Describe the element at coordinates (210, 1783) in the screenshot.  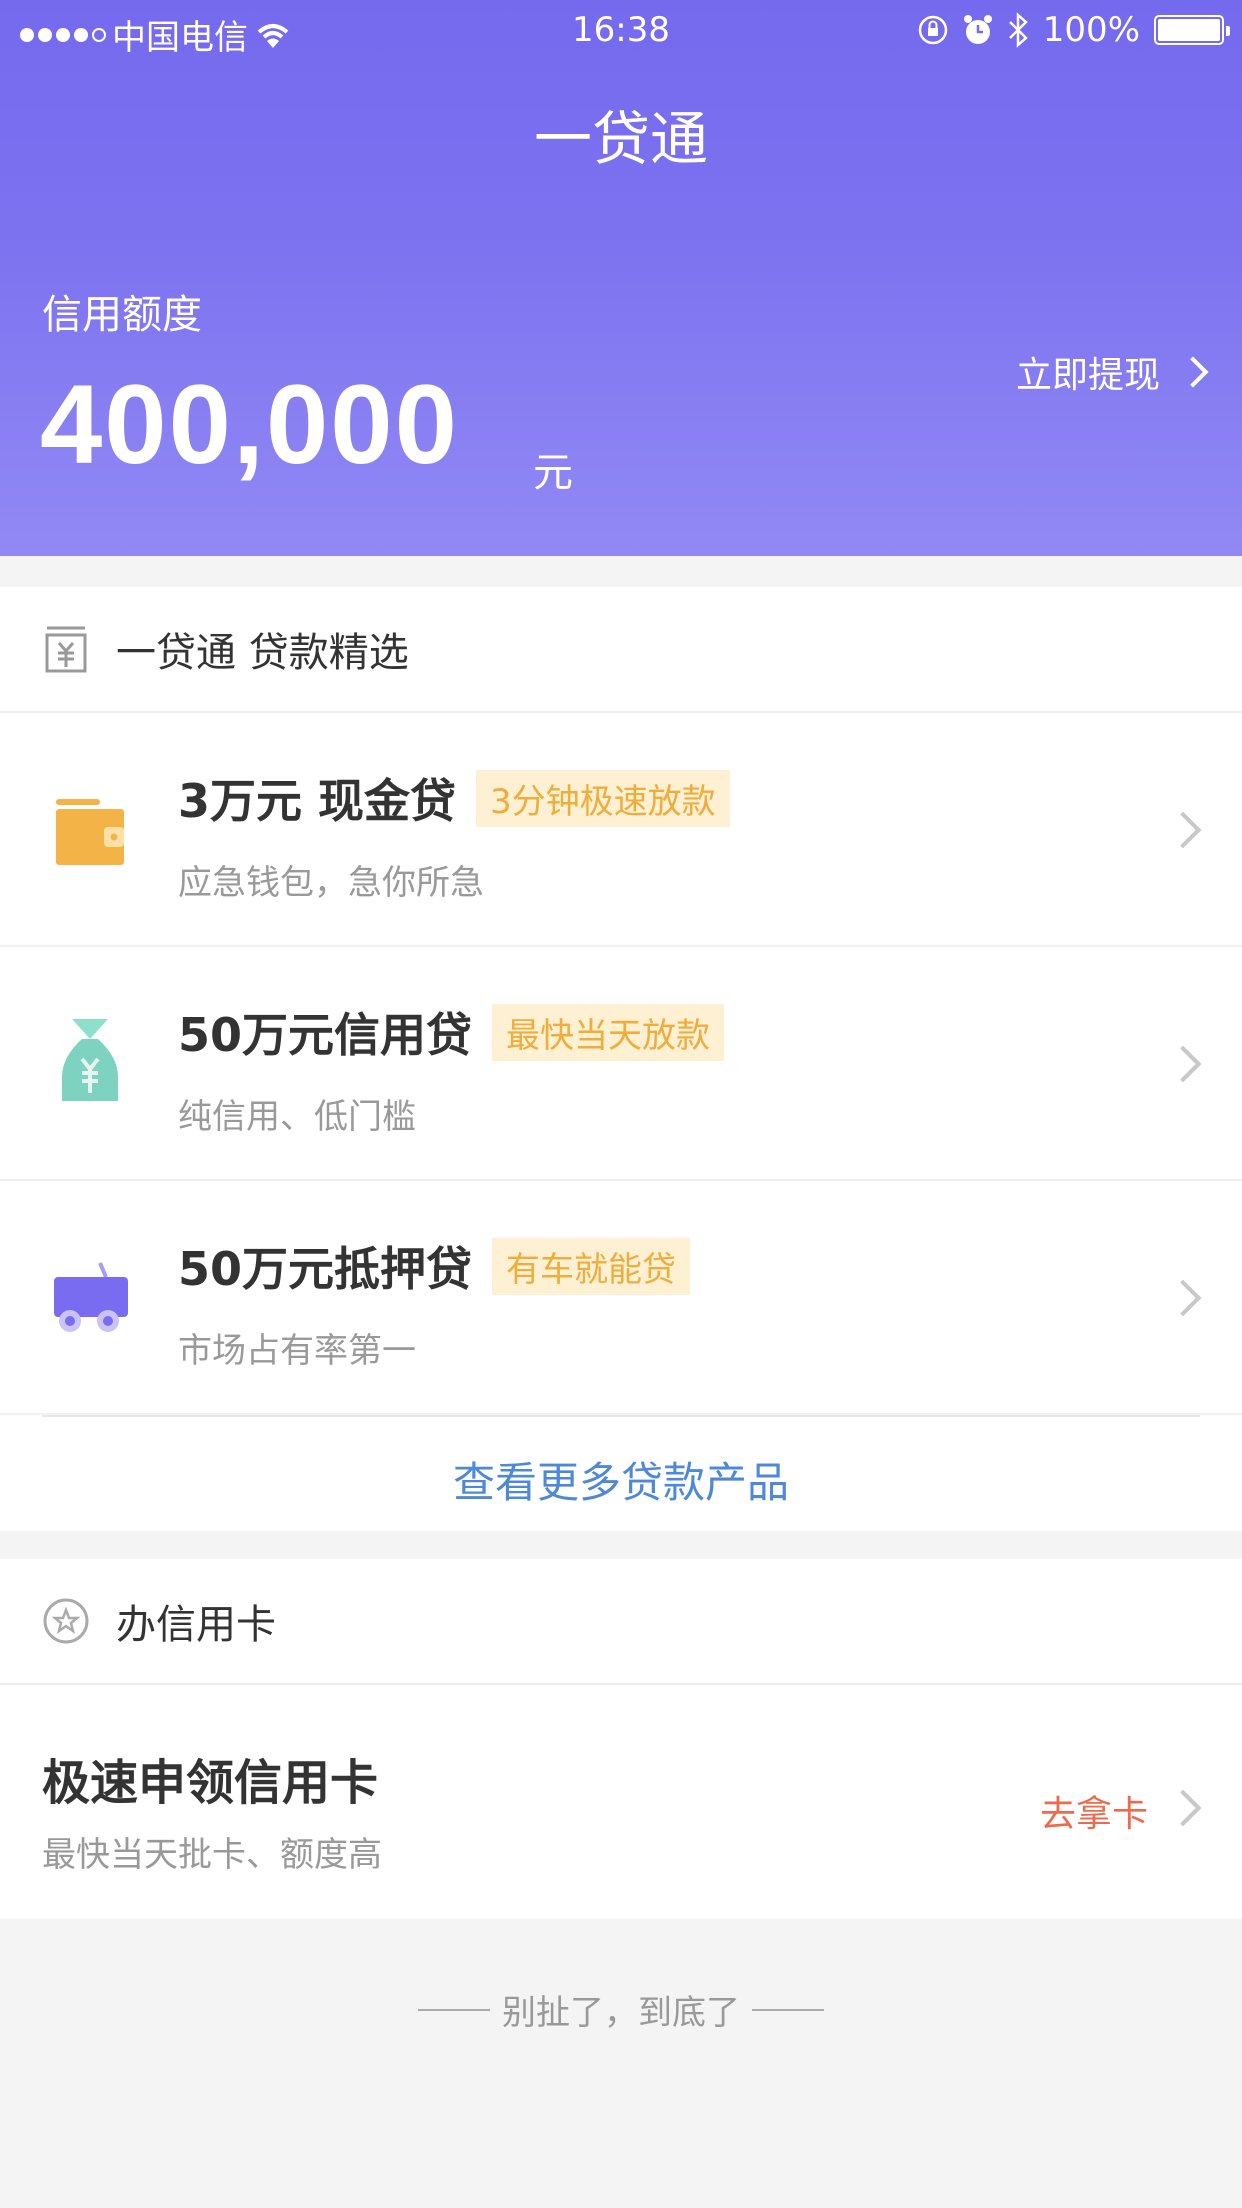
I see `credit-card-title: 极速申领信用卡` at that location.